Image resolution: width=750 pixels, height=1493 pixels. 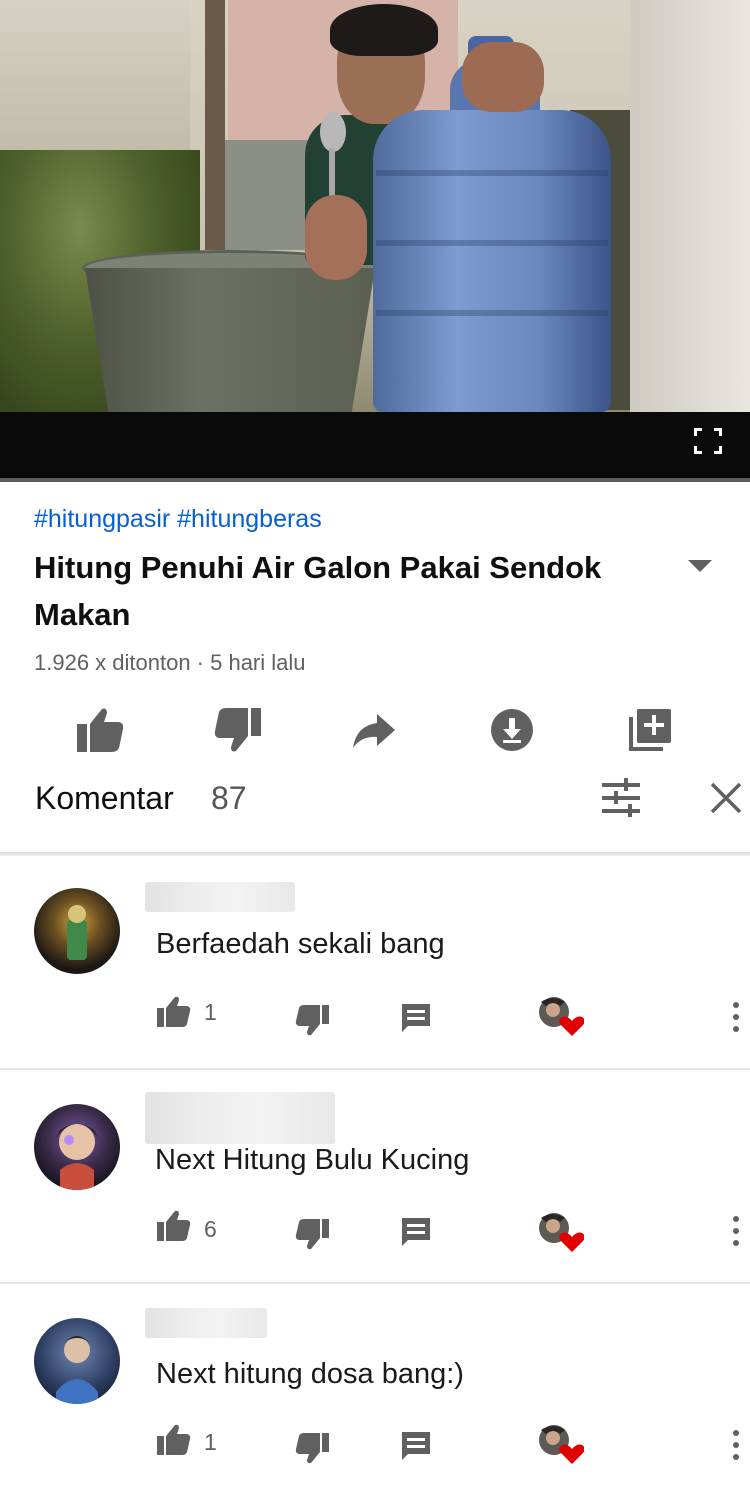 What do you see at coordinates (700, 566) in the screenshot?
I see `chevron-down-icon` at bounding box center [700, 566].